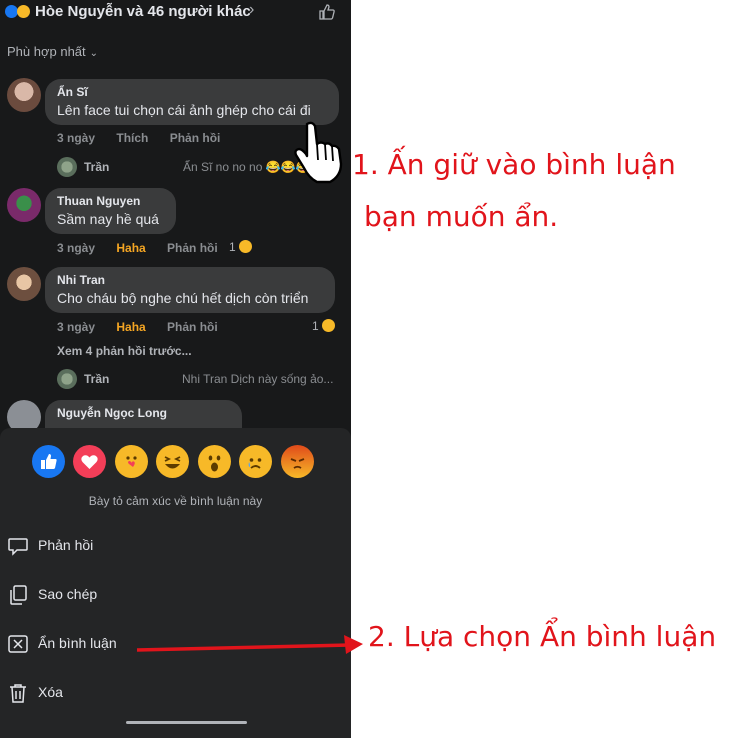 This screenshot has width=750, height=738. I want to click on comment-text: Sầm nay hề quá, so click(108, 219).